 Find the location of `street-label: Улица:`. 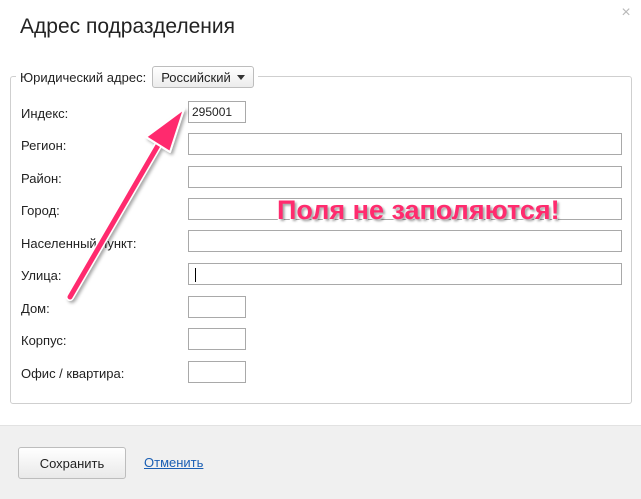

street-label: Улица: is located at coordinates (41, 275).